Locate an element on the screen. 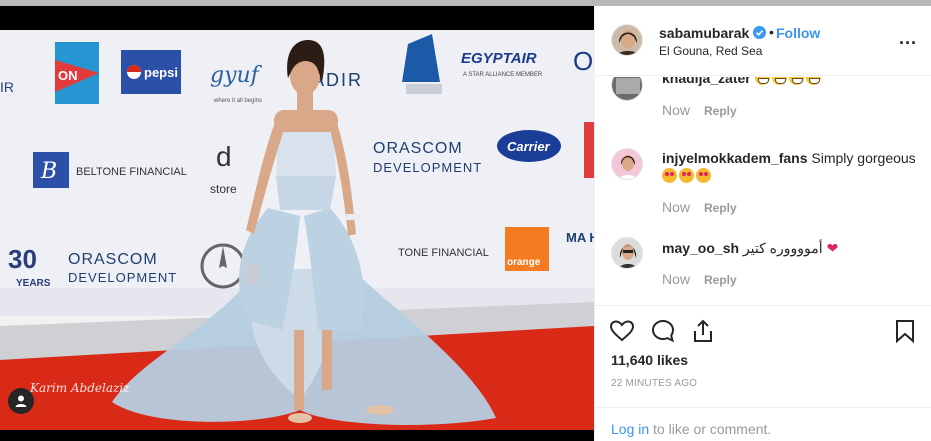 Image resolution: width=931 pixels, height=441 pixels. orascom-logo-text-1: ORASCOM is located at coordinates (418, 148).